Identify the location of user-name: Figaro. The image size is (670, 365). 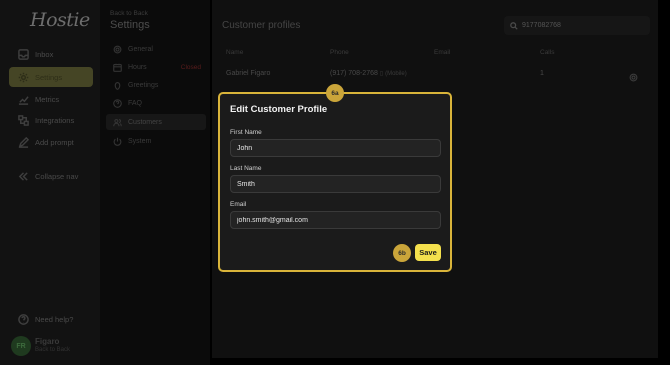
(47, 341).